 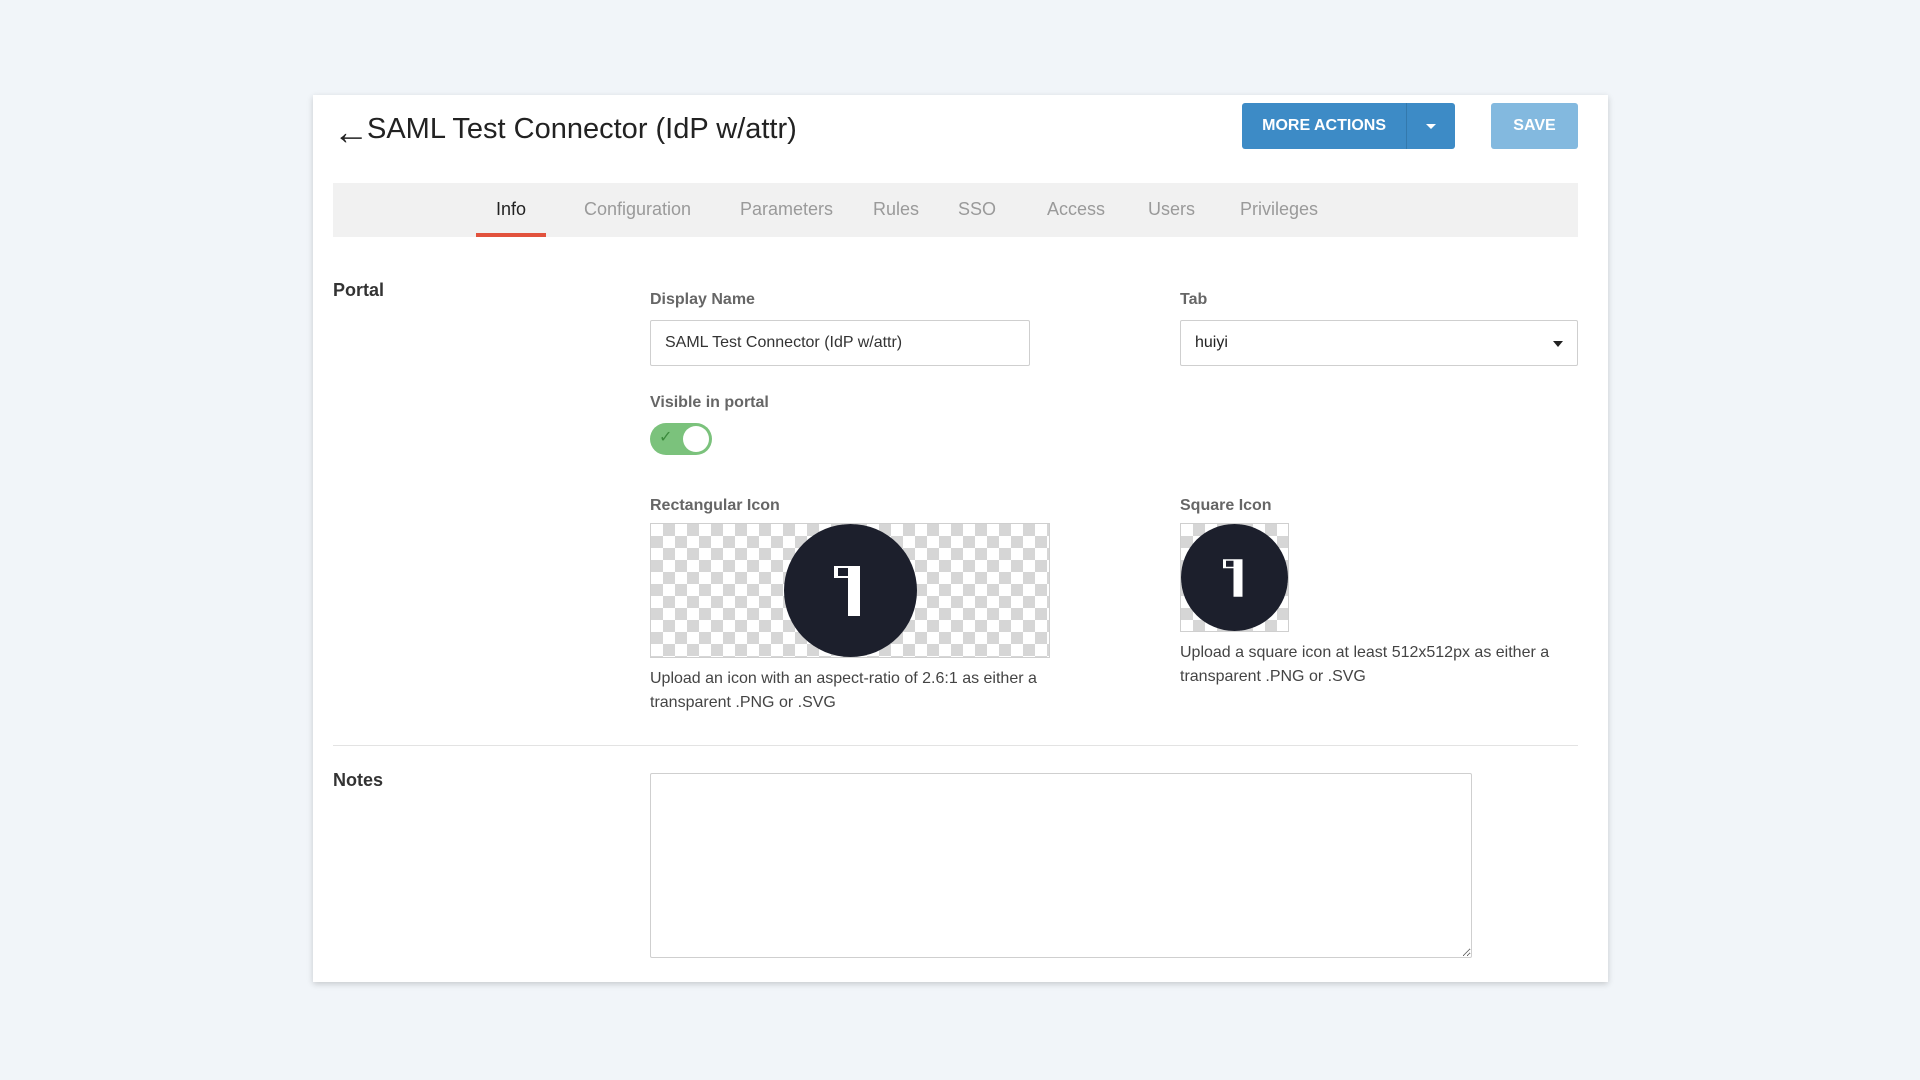 I want to click on save-button: SAVE, so click(x=1534, y=126).